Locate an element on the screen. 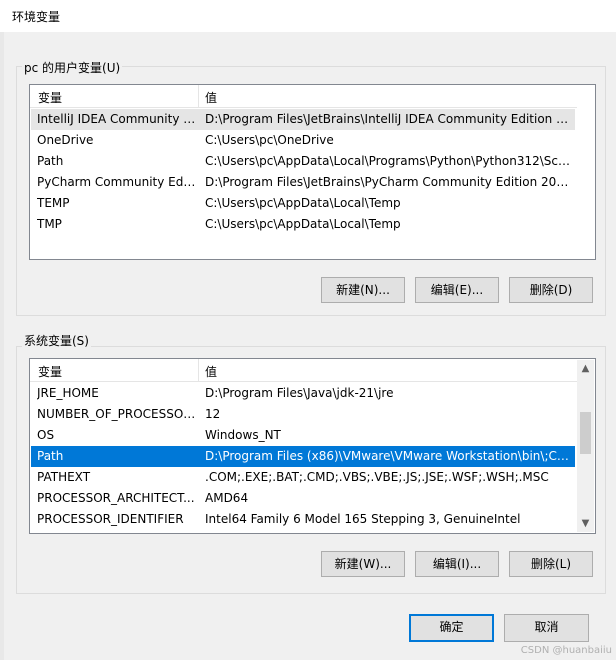 This screenshot has width=616, height=660. variable-name: PROCESSOR_IDENTIFIER is located at coordinates (110, 519).